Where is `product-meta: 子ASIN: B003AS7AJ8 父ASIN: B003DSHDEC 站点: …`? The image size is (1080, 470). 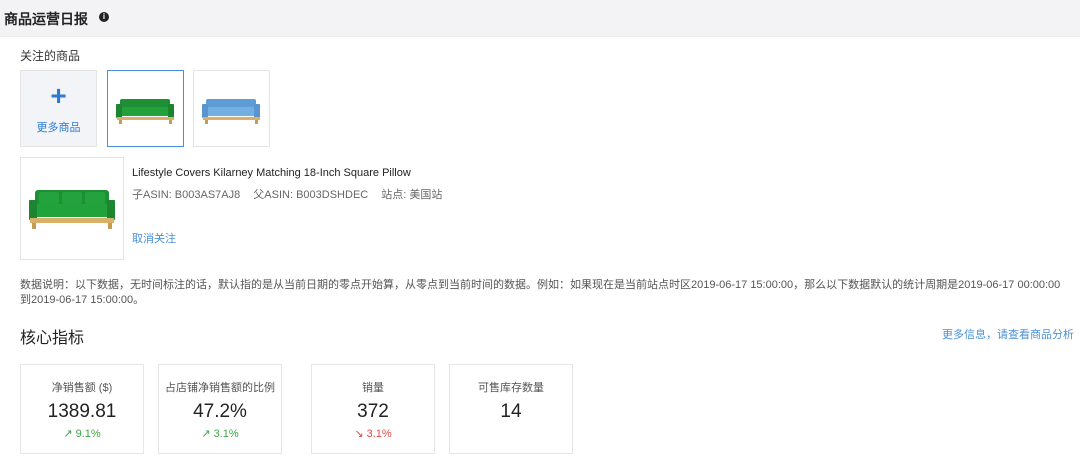 product-meta: 子ASIN: B003AS7AJ8 父ASIN: B003DSHDEC 站点: … is located at coordinates (292, 194).